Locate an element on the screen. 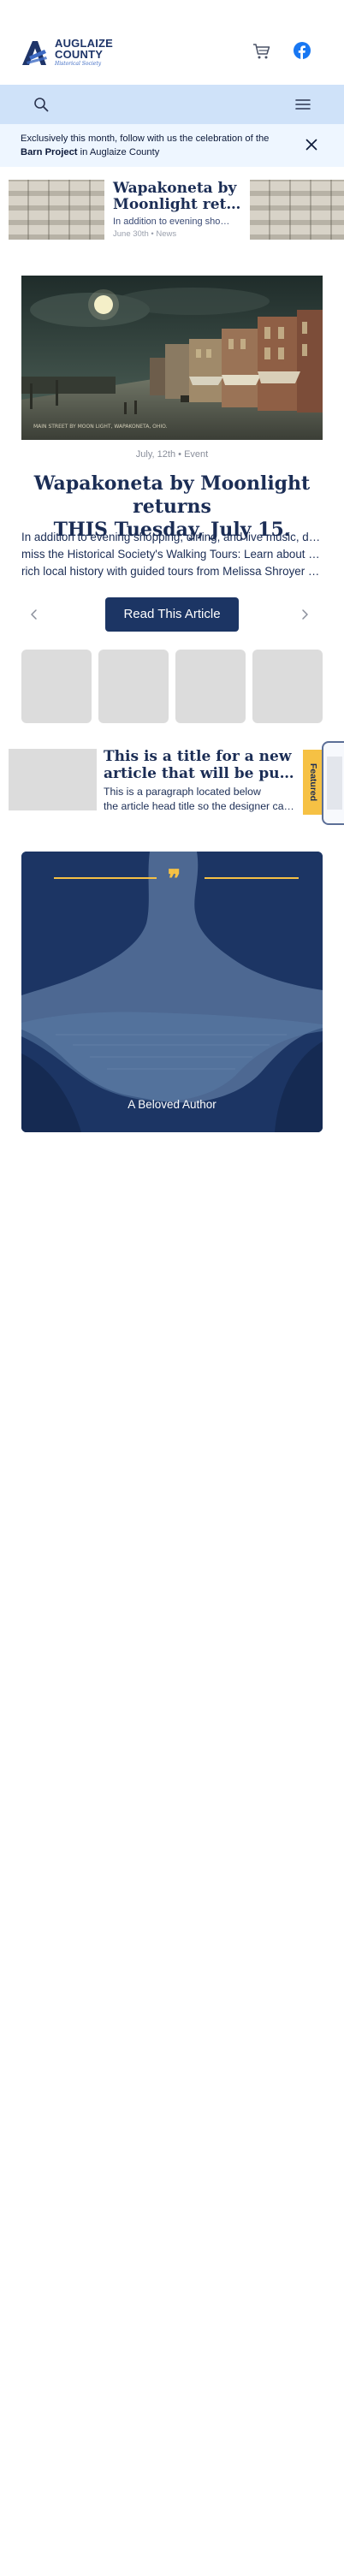 This screenshot has height=2576, width=344. quote-mark-icon: ❞ is located at coordinates (174, 878).